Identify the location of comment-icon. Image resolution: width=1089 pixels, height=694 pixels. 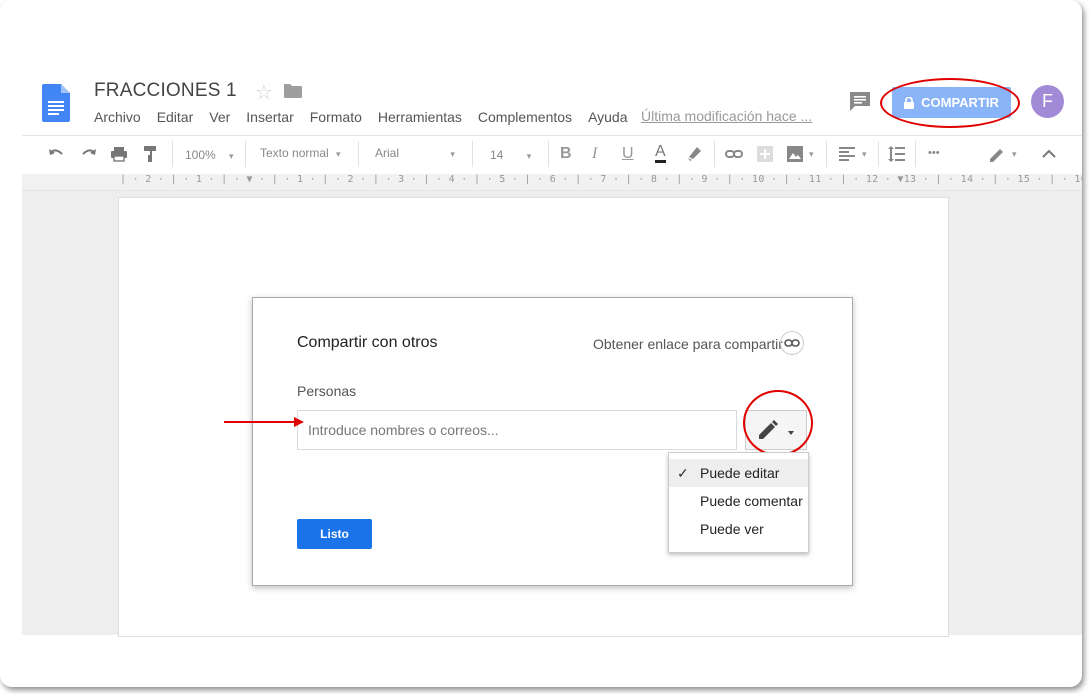
(860, 101).